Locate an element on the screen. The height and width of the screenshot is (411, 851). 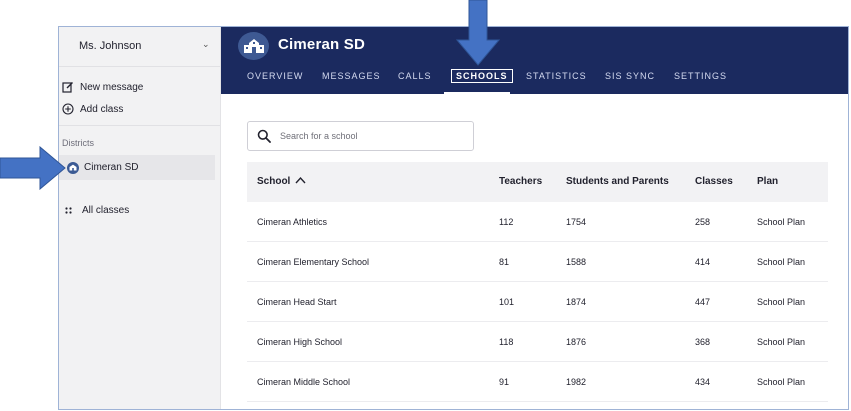
new-message-button: New message is located at coordinates (102, 87).